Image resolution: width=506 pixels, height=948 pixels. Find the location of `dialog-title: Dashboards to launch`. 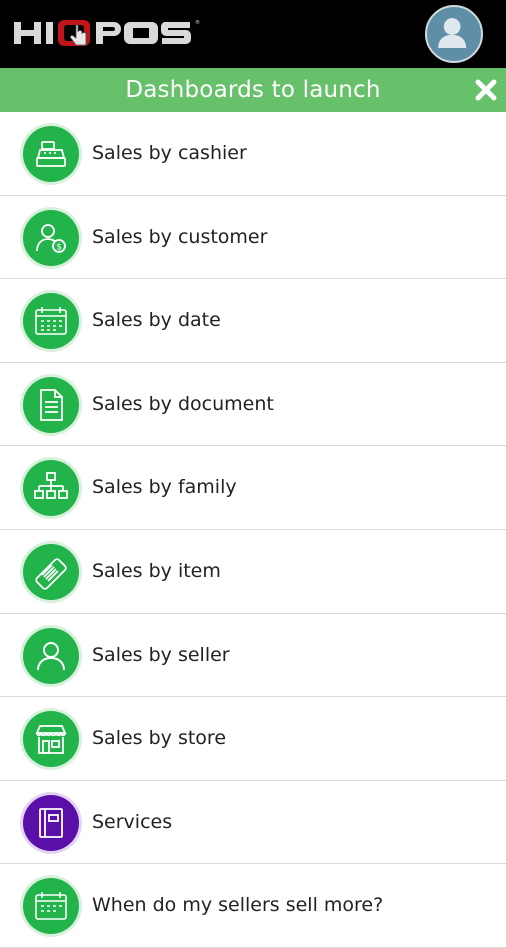

dialog-title: Dashboards to launch is located at coordinates (253, 90).